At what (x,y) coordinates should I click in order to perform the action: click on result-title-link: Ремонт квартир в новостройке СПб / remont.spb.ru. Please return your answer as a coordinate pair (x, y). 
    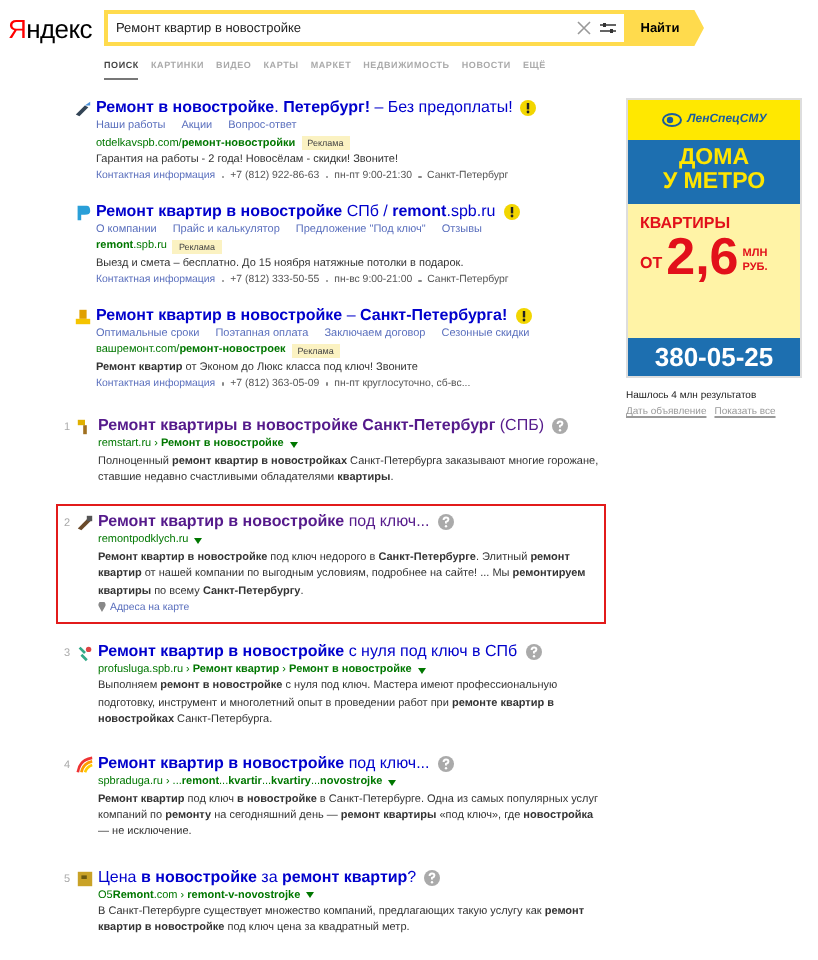
    Looking at the image, I should click on (296, 211).